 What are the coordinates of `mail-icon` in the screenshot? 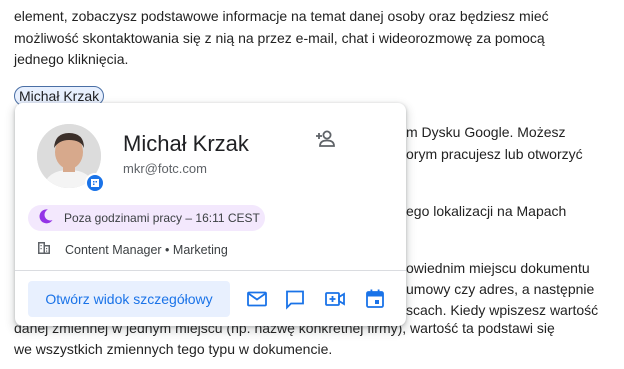 It's located at (257, 299).